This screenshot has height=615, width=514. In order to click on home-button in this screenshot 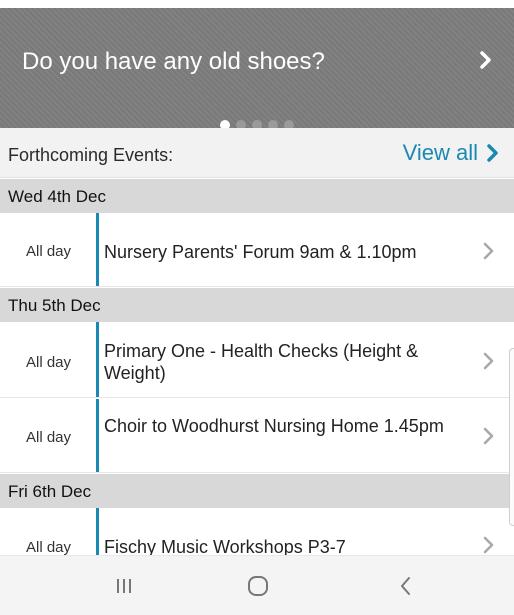, I will do `click(258, 586)`.